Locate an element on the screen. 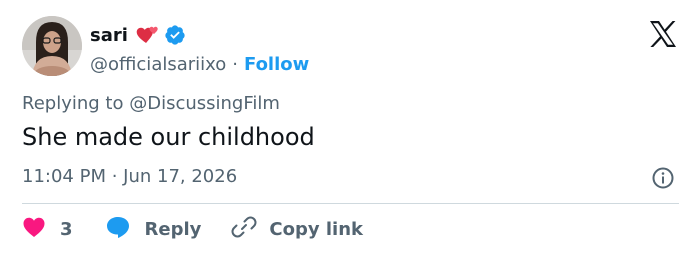 The image size is (700, 256). tweet-timestamp: 11:04 PM · Jun 17, 2026 is located at coordinates (129, 176).